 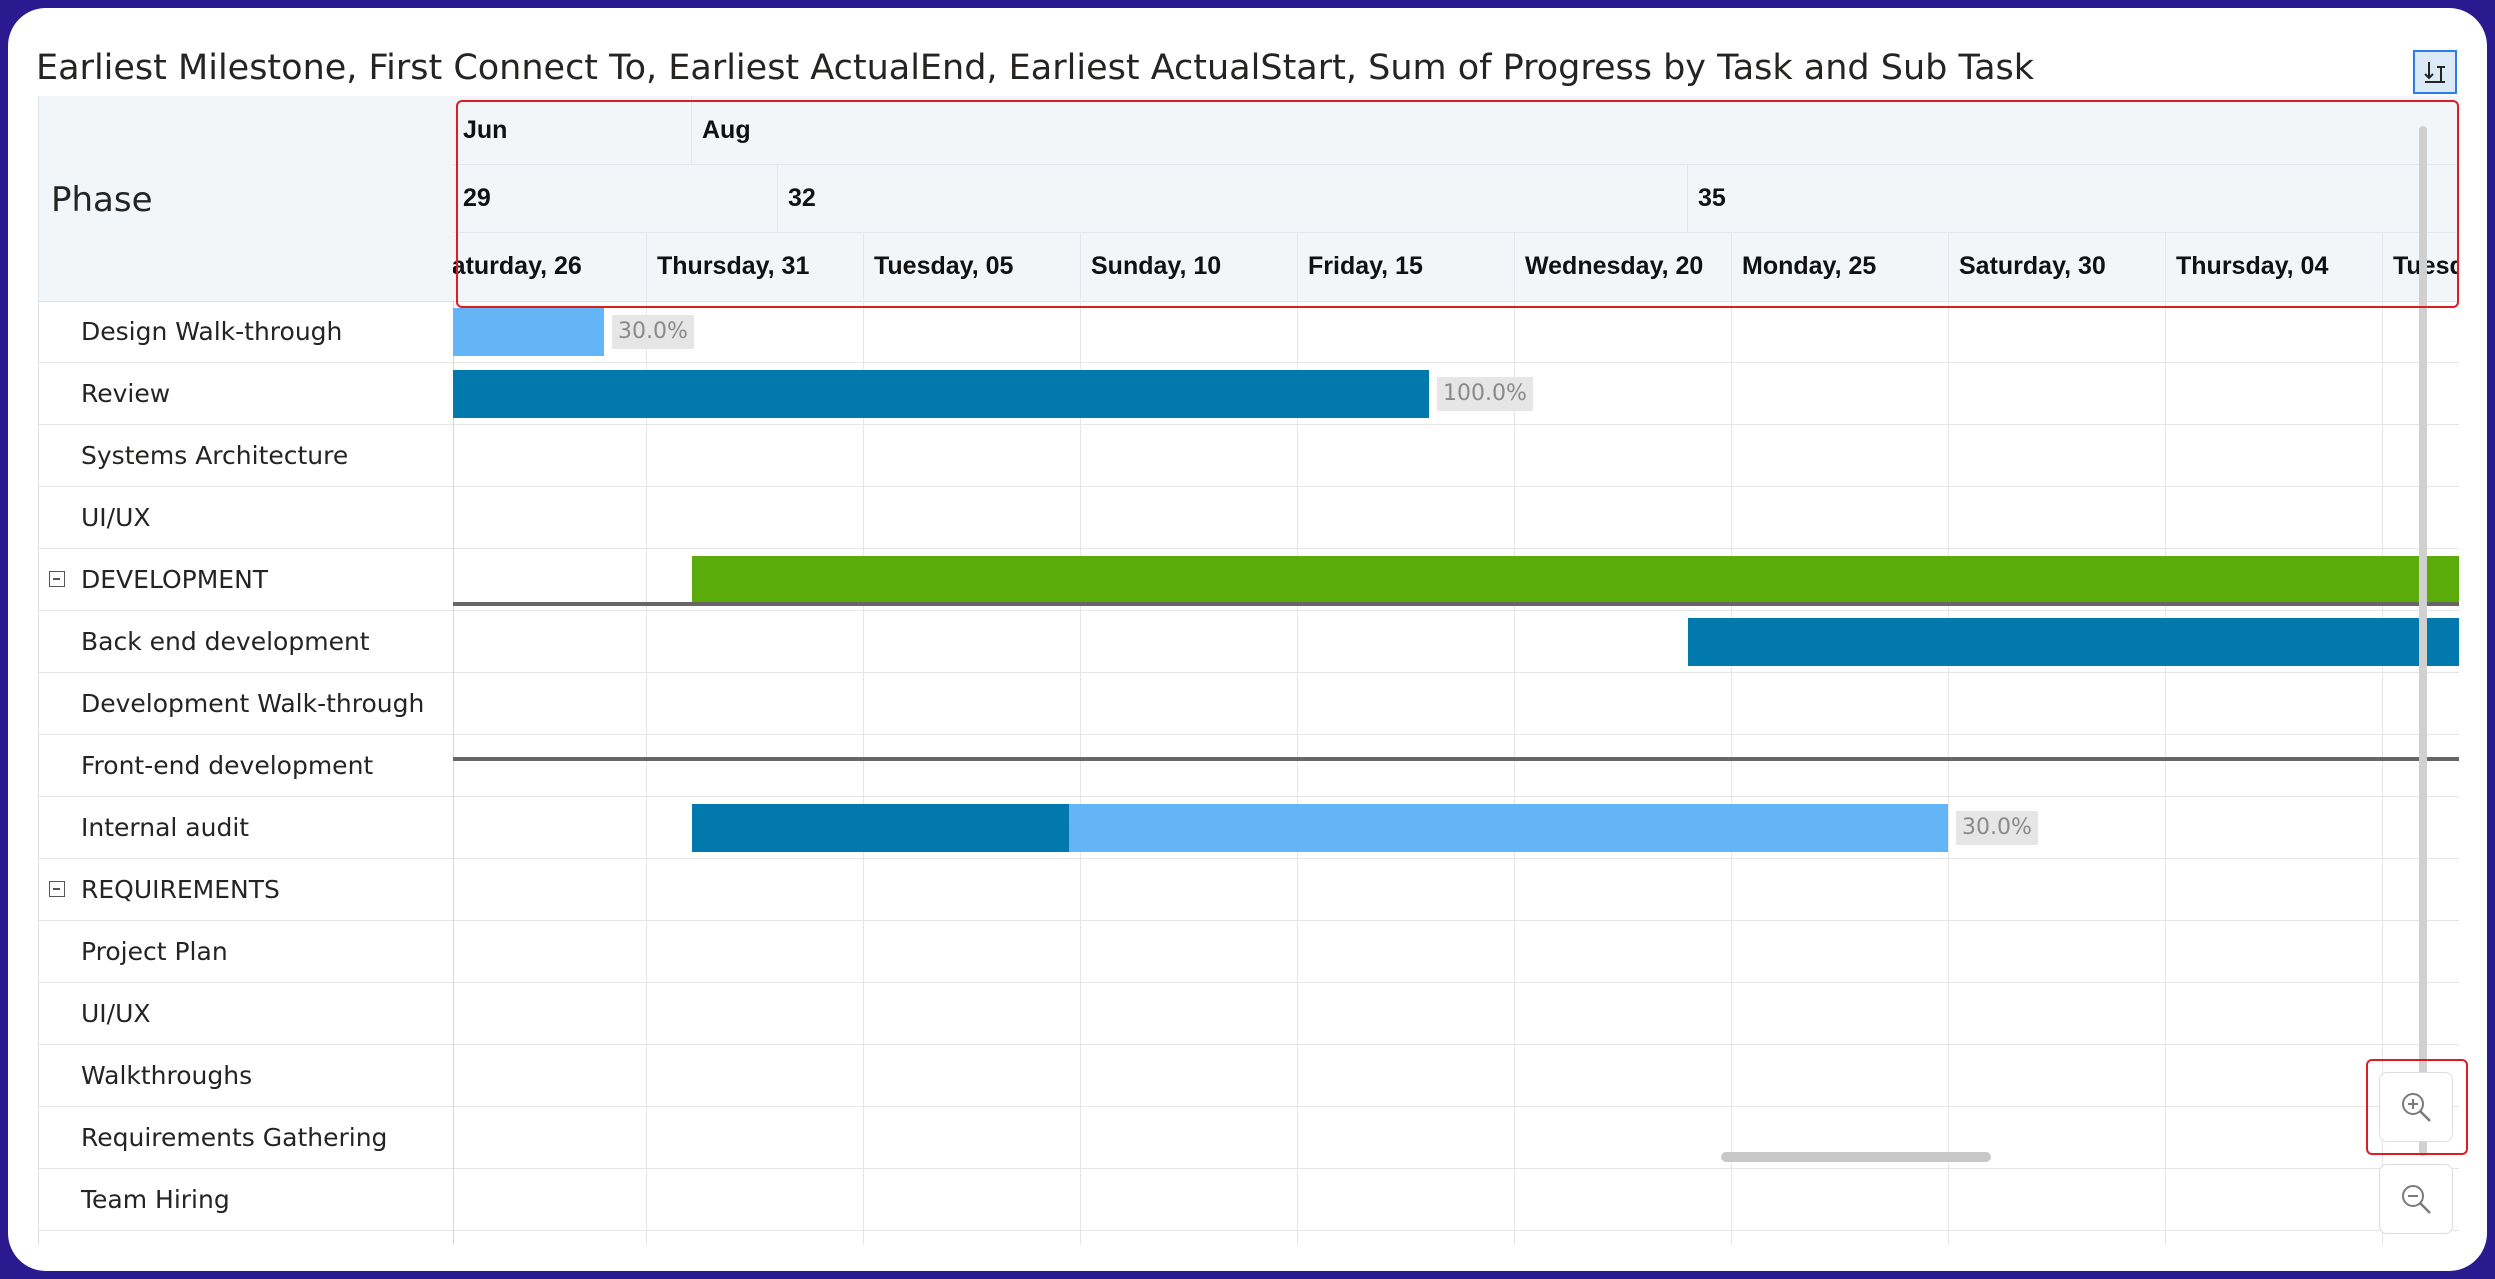 What do you see at coordinates (154, 951) in the screenshot?
I see `task-label: Project Plan` at bounding box center [154, 951].